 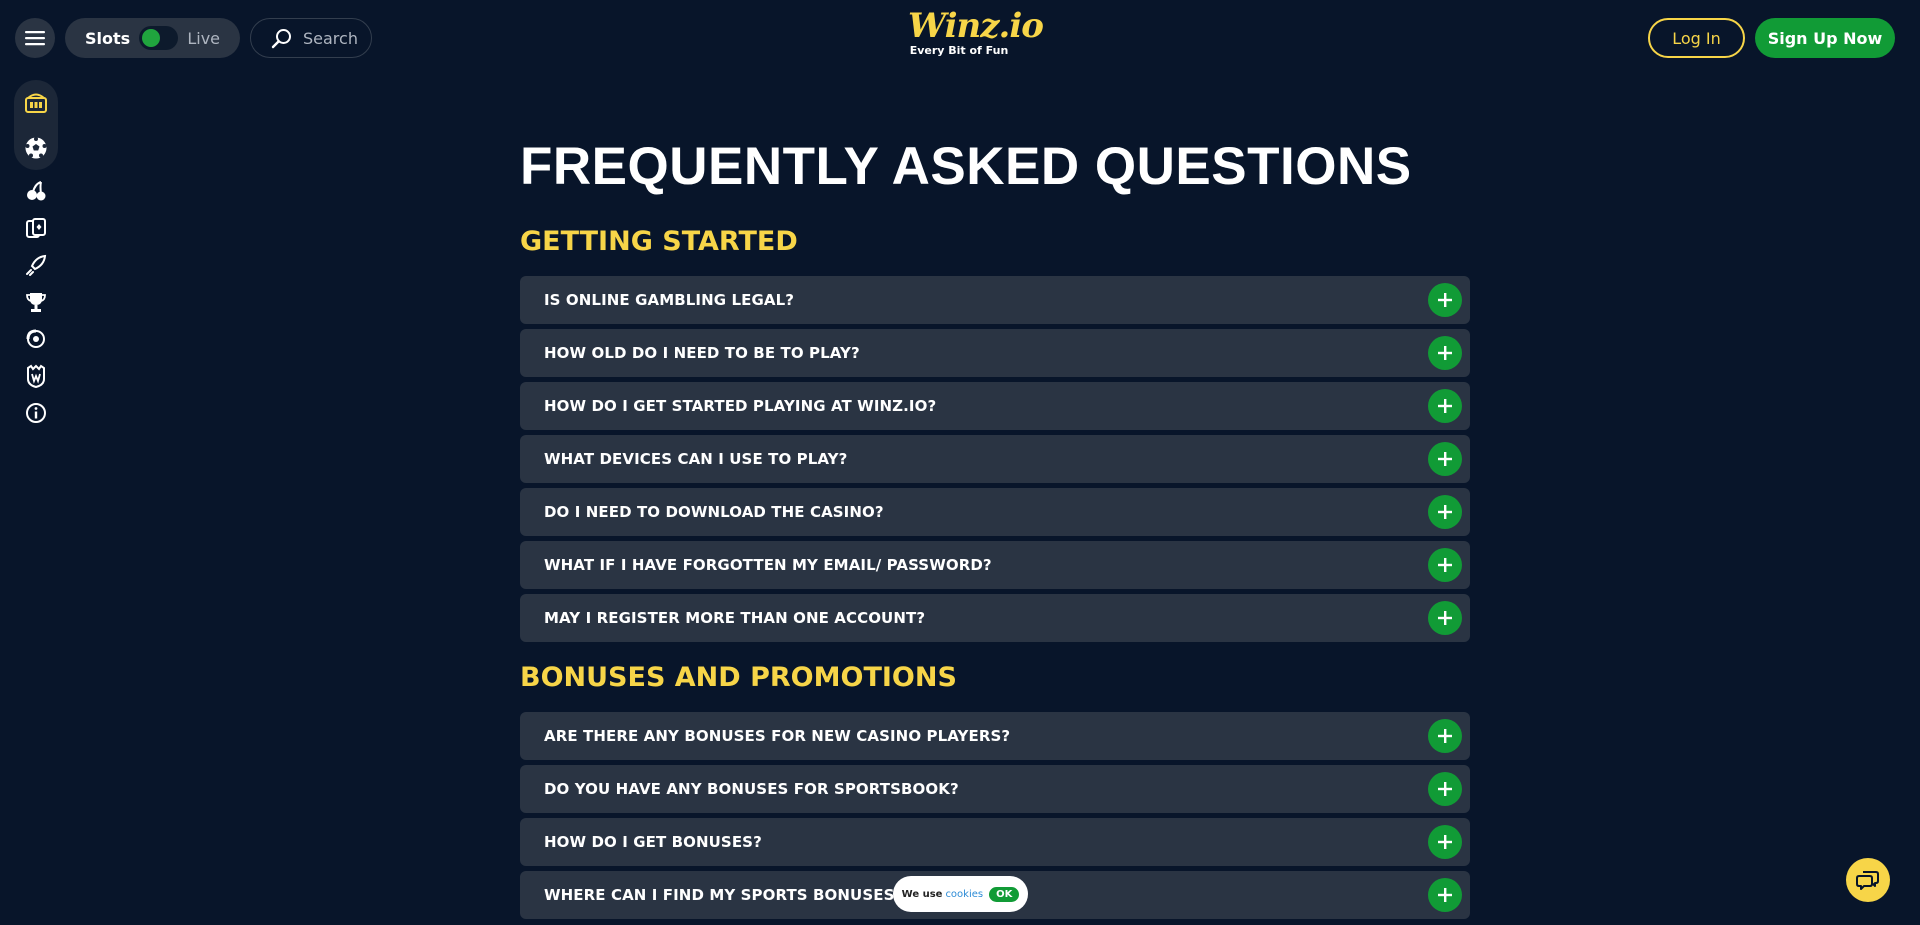 What do you see at coordinates (995, 789) in the screenshot?
I see `faq-item: DO YOU HAVE ANY BONUSES FOR SPORTSBOOK?` at bounding box center [995, 789].